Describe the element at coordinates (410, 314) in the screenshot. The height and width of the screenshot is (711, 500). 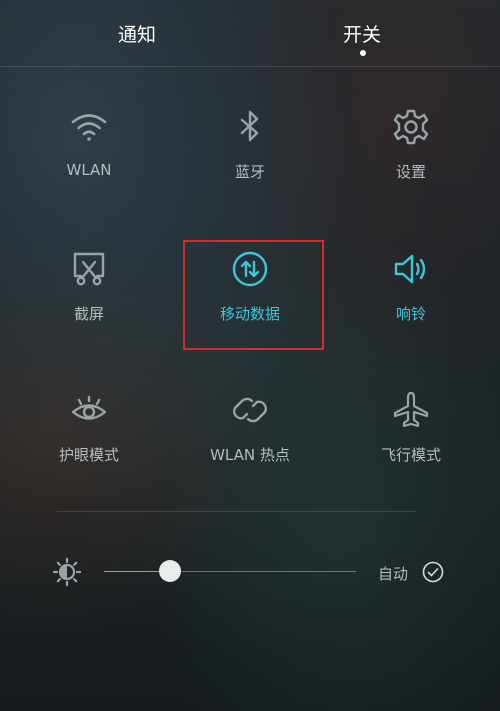
I see `tile-label: 响铃` at that location.